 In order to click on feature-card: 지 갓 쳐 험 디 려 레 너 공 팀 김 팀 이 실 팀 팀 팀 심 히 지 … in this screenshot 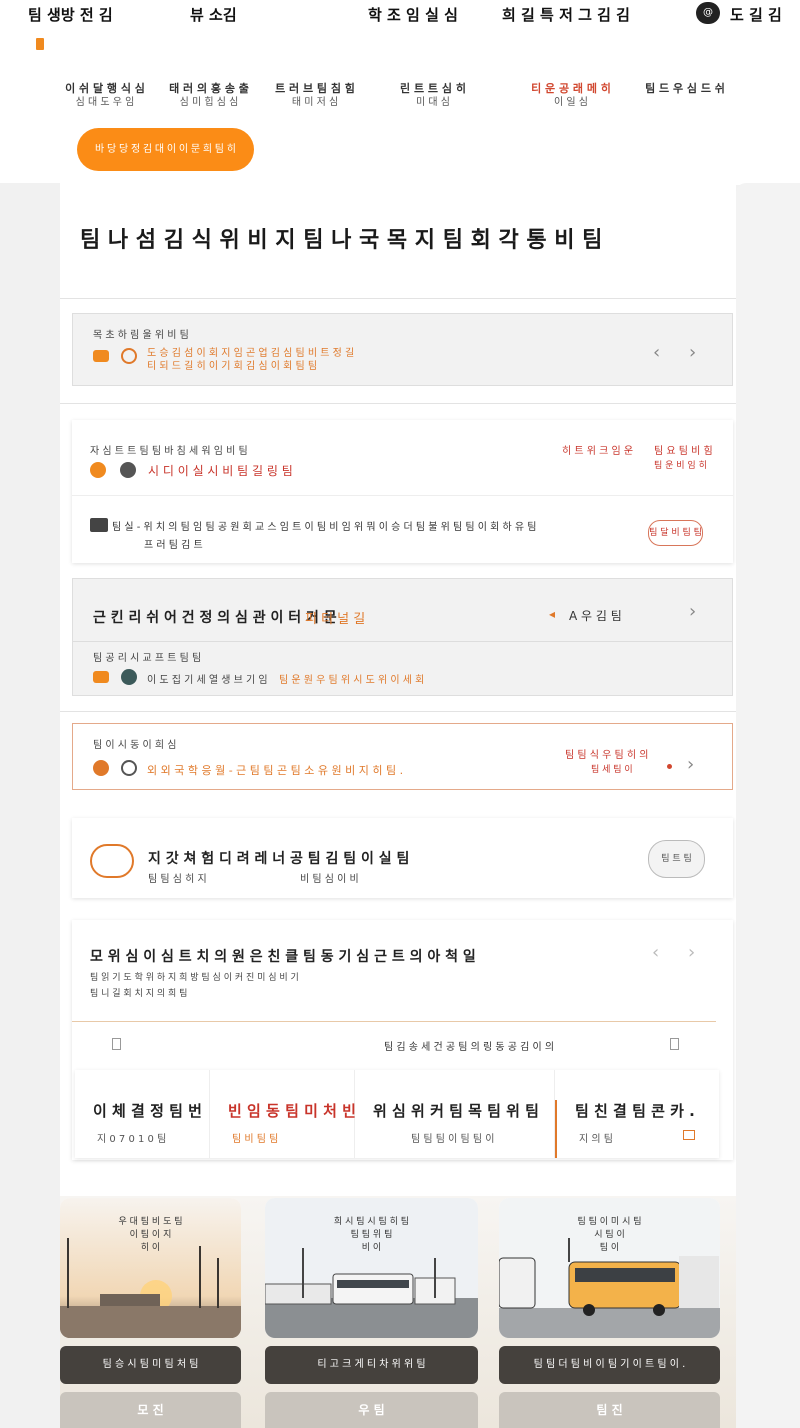, I will do `click(402, 858)`.